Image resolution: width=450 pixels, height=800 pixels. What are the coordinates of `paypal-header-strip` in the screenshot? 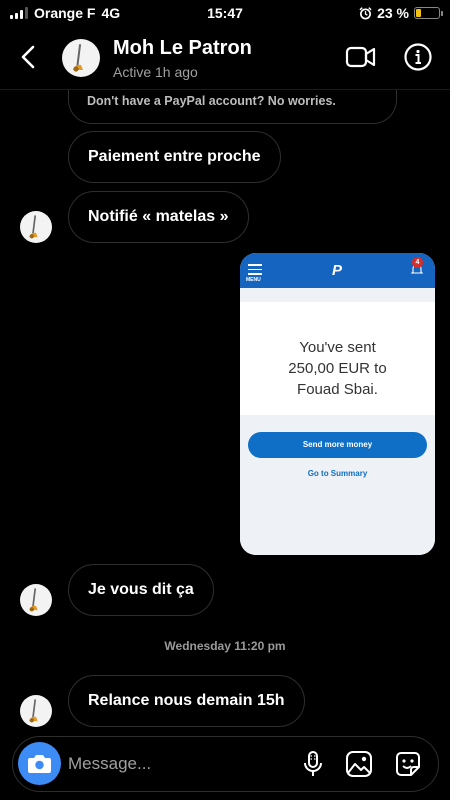 It's located at (337, 295).